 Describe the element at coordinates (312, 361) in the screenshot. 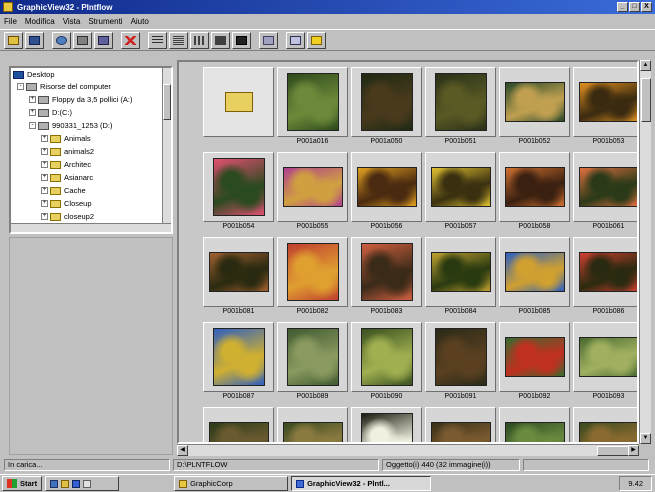

I see `image-thumbnail: P001b089` at that location.